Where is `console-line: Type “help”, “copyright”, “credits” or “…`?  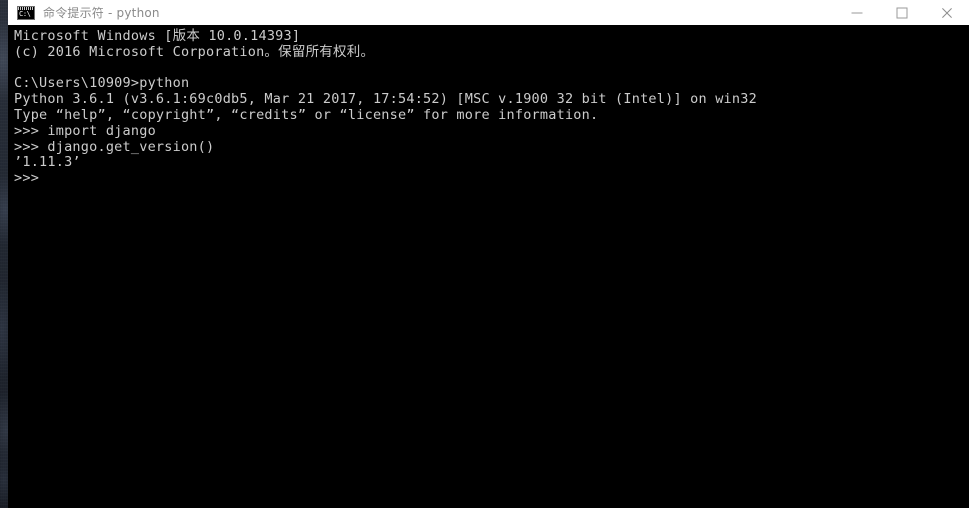 console-line: Type “help”, “copyright”, “credits” or “… is located at coordinates (306, 114).